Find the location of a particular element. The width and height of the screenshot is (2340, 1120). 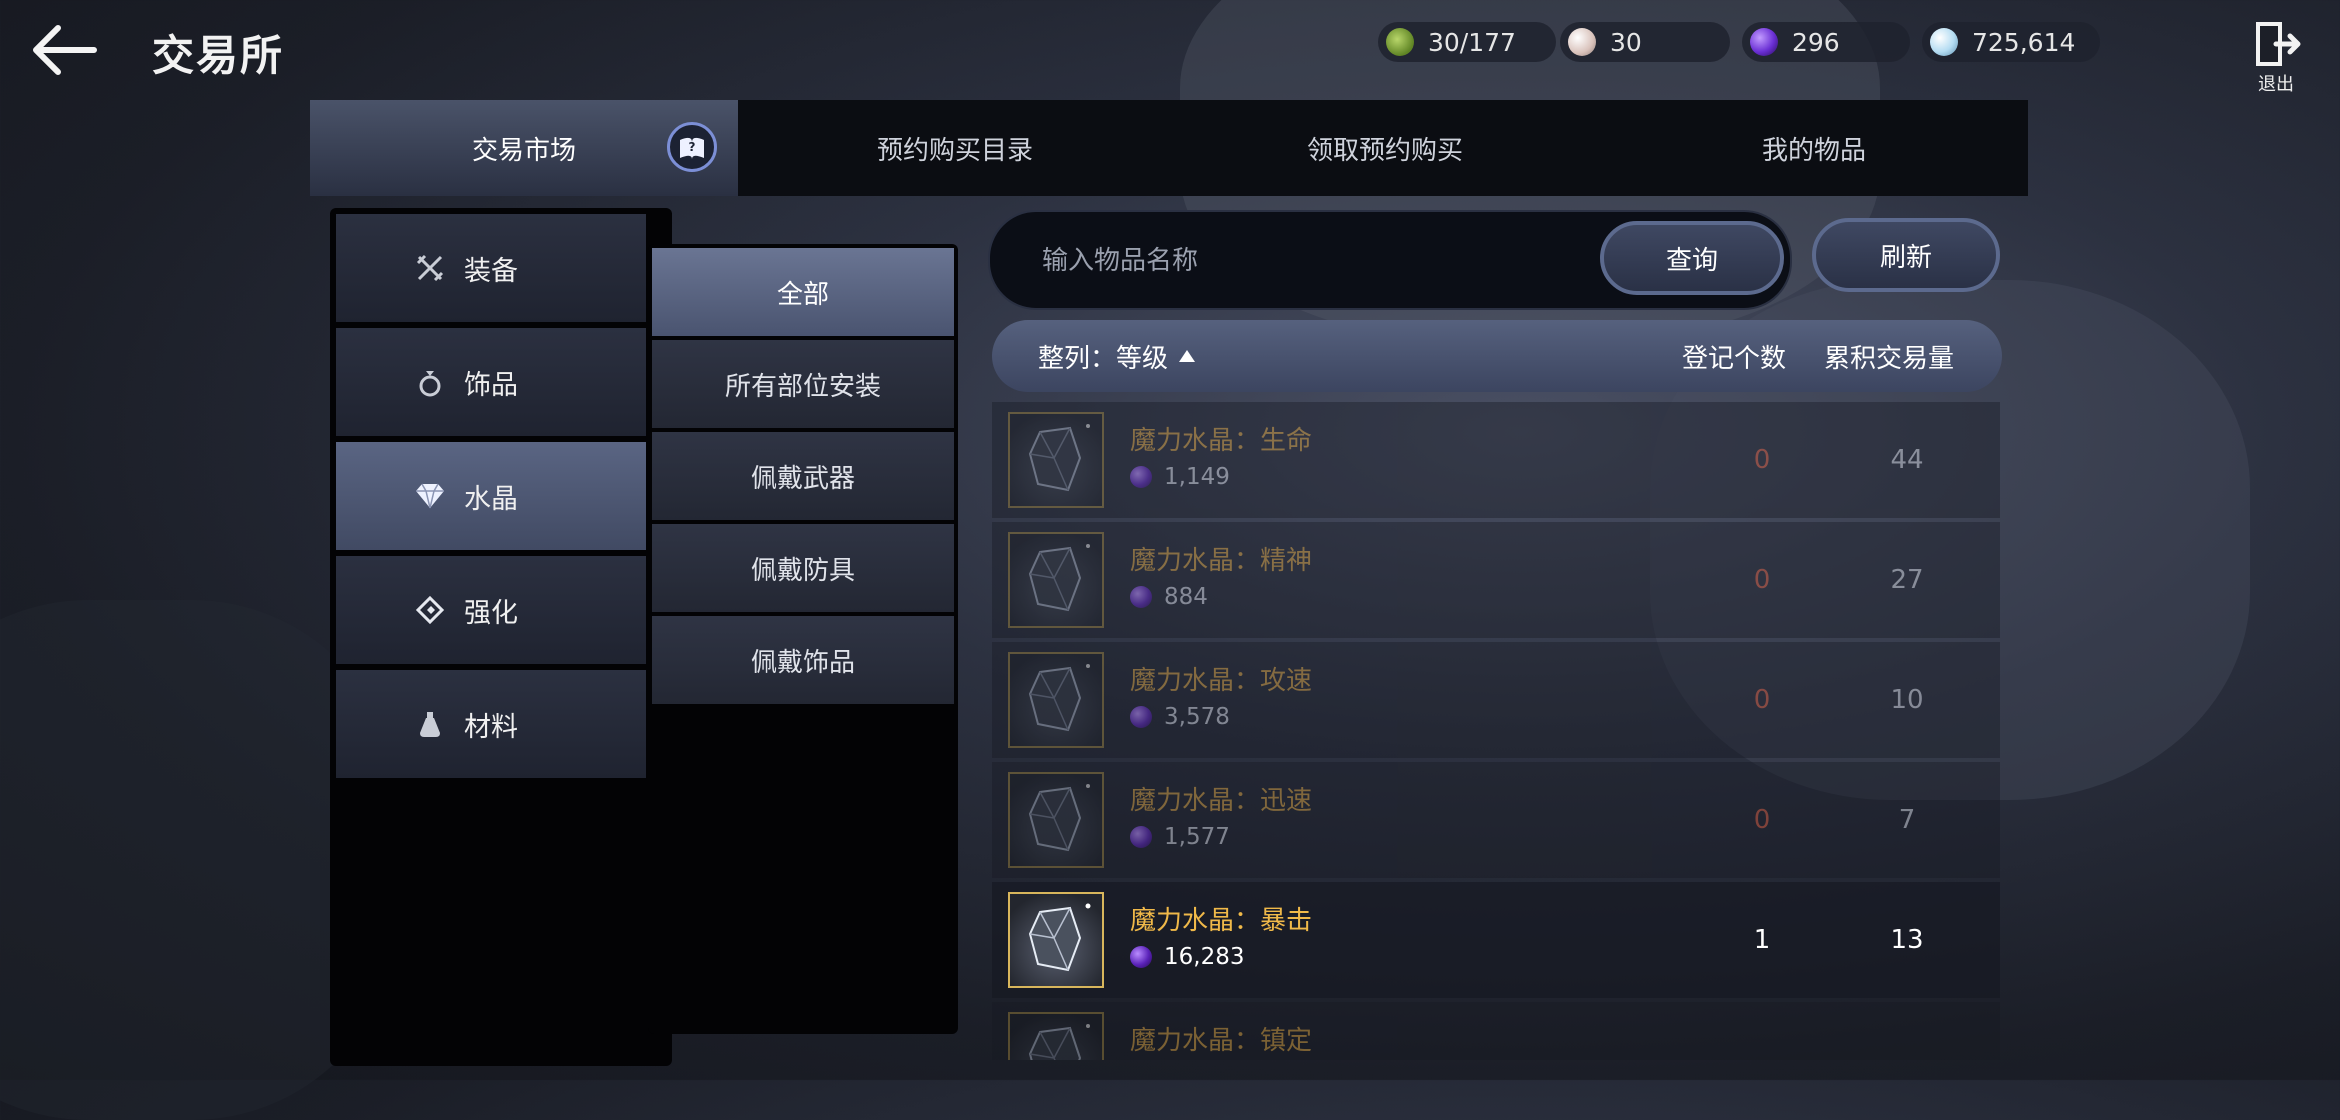

item-trade-volume: 13 is located at coordinates (1907, 940).